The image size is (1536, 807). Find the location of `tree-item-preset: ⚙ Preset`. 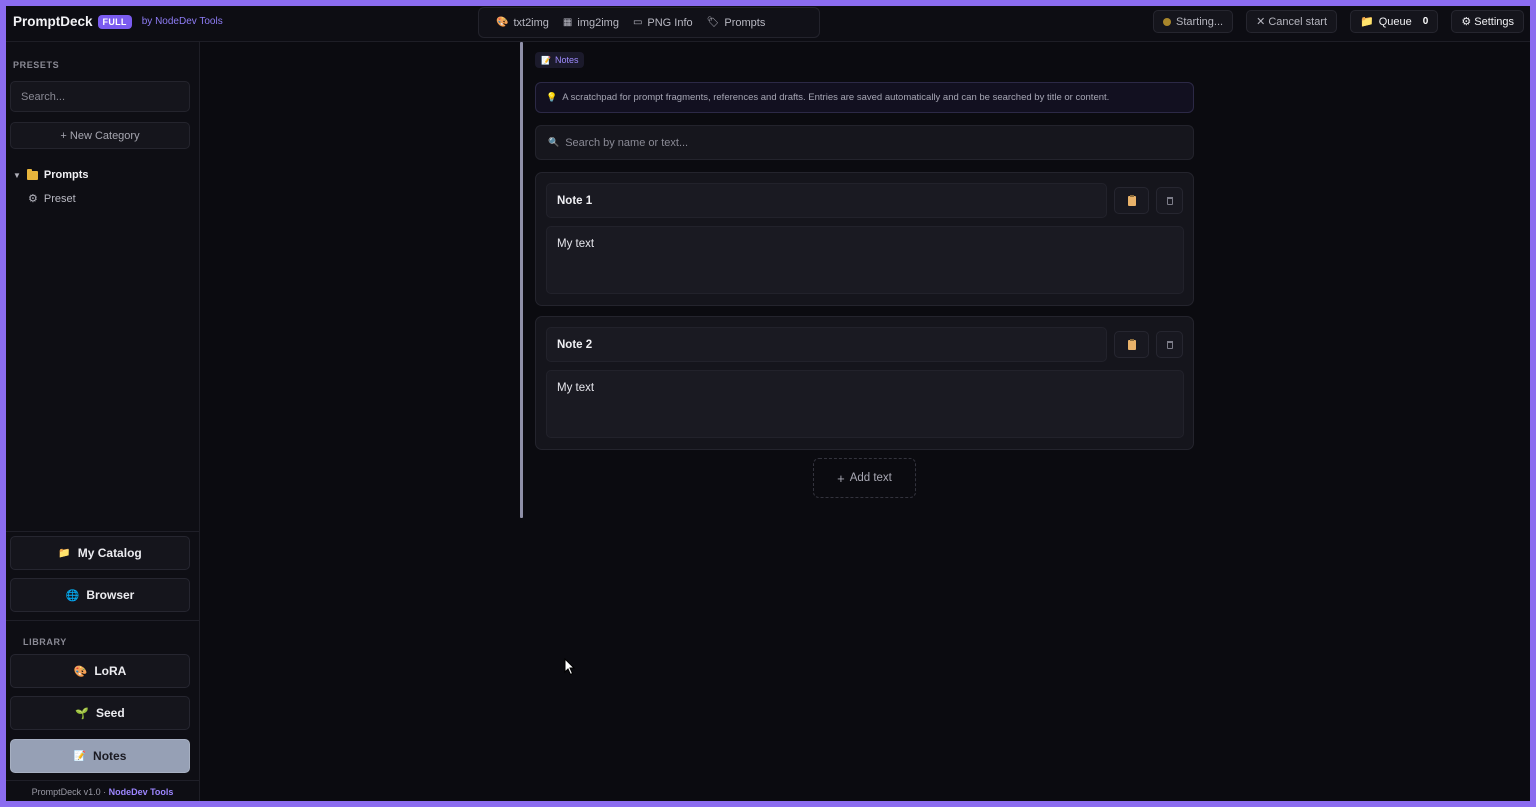

tree-item-preset: ⚙ Preset is located at coordinates (52, 199).